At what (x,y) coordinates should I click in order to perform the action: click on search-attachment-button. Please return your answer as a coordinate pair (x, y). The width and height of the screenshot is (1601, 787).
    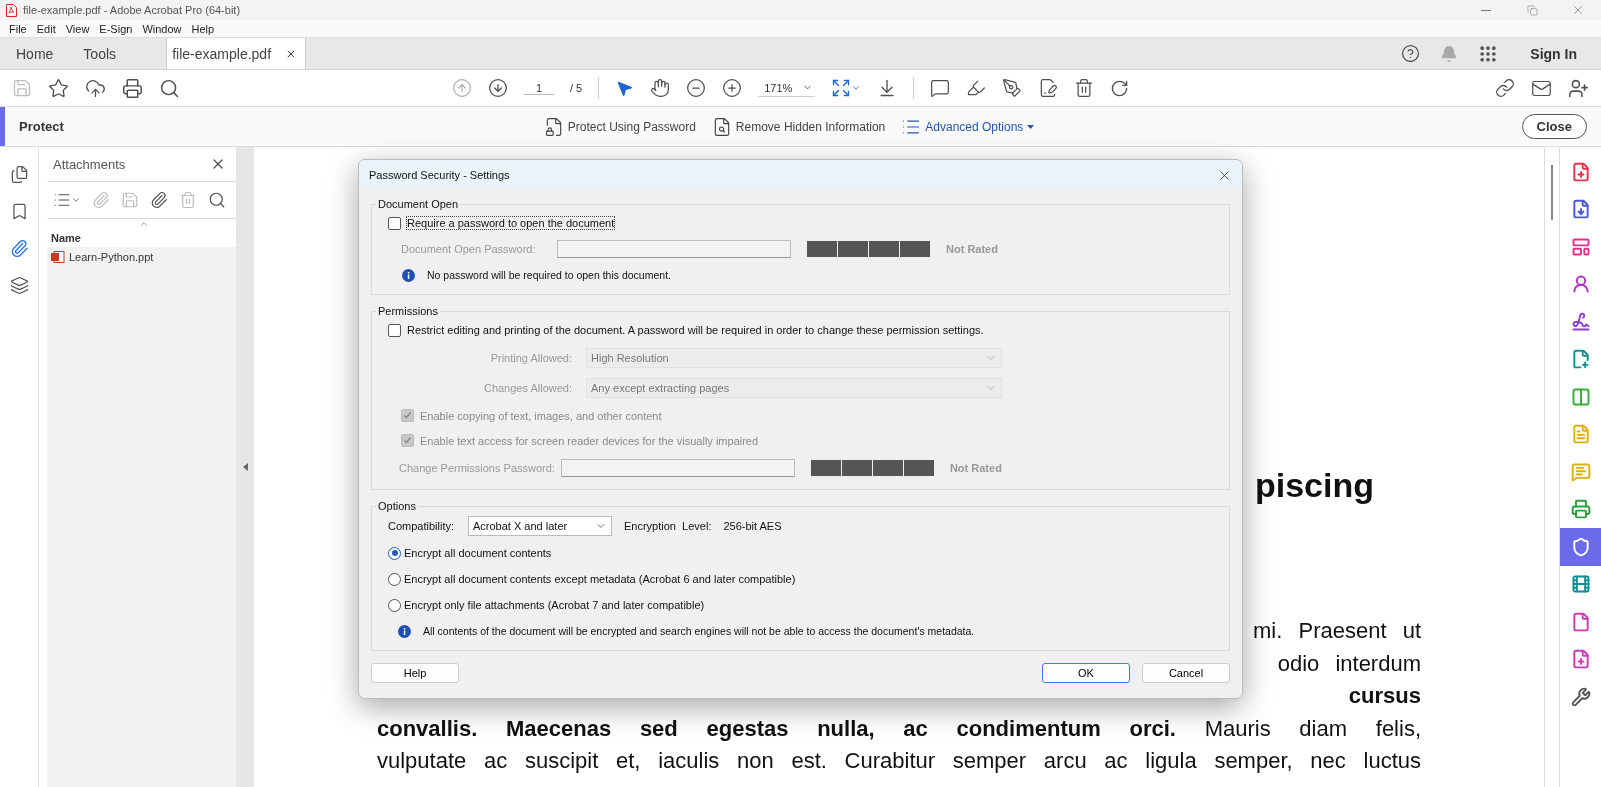
    Looking at the image, I should click on (217, 200).